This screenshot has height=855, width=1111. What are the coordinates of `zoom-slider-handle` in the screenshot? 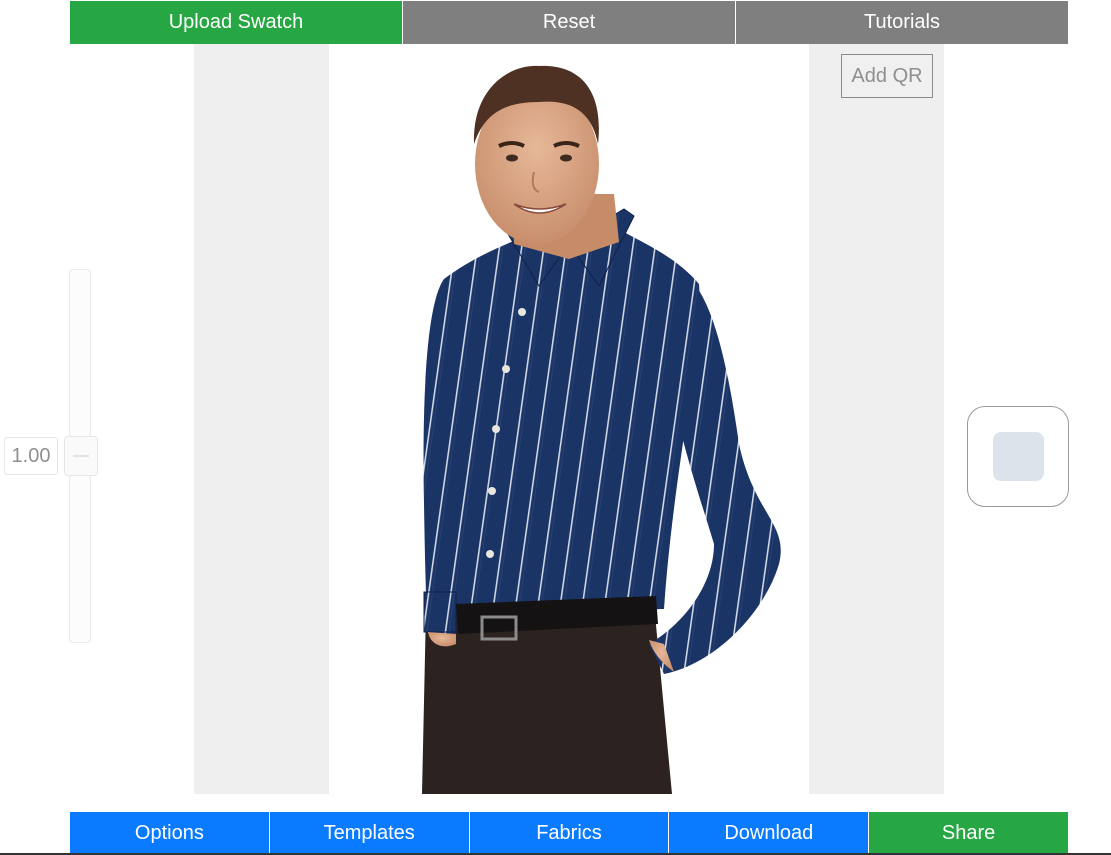 It's located at (81, 456).